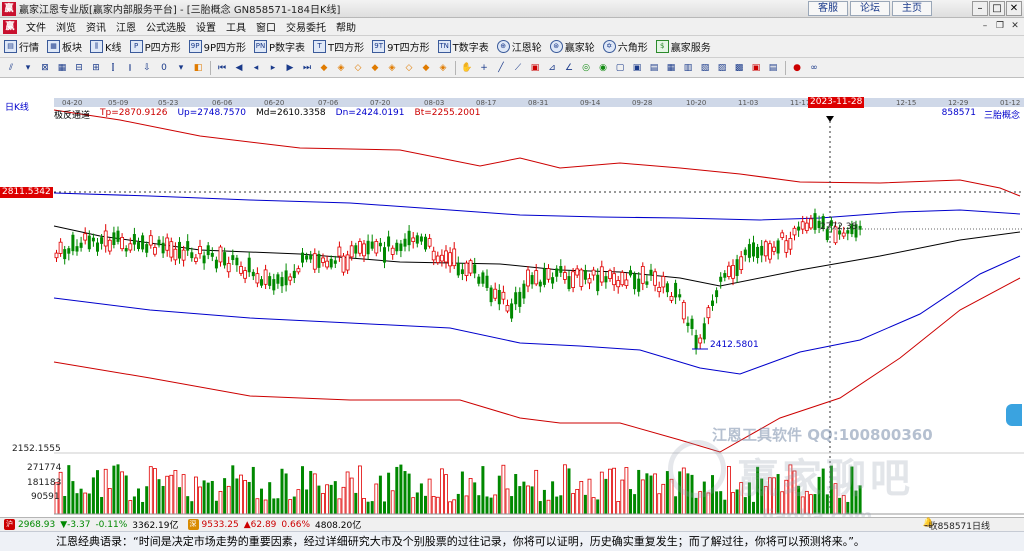 This screenshot has width=1024, height=551. What do you see at coordinates (572, 46) in the screenshot?
I see `winner-wheel-button: ⊛ 赢家轮` at bounding box center [572, 46].